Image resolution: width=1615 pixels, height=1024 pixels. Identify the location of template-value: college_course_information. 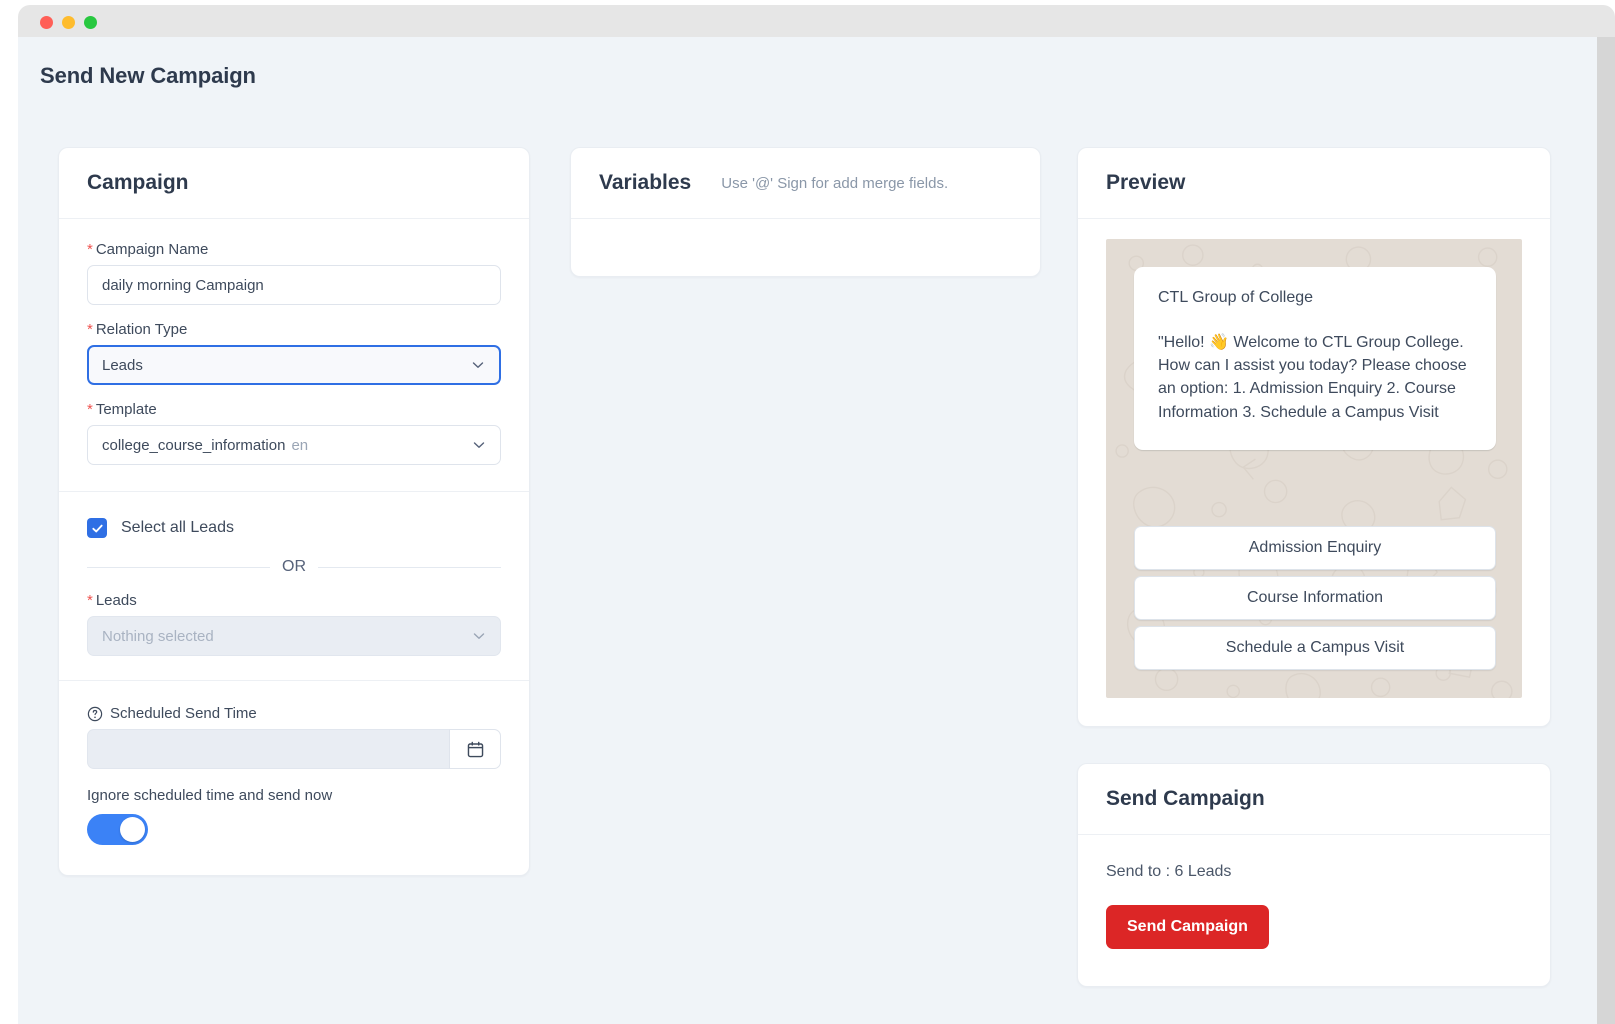
(194, 445).